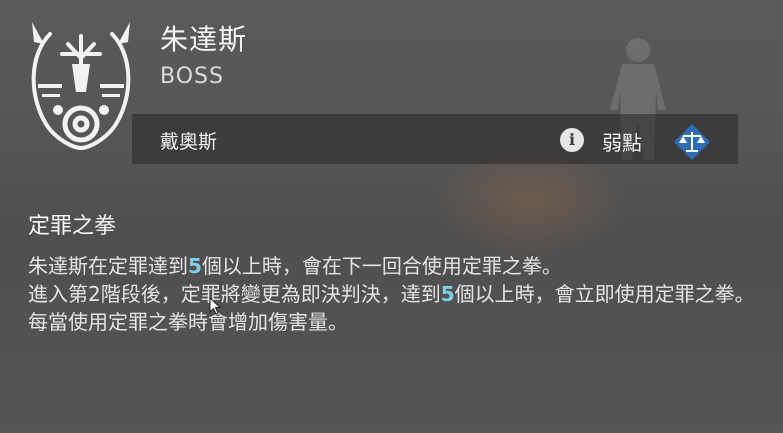 Image resolution: width=783 pixels, height=433 pixels. I want to click on info-icon: i, so click(572, 140).